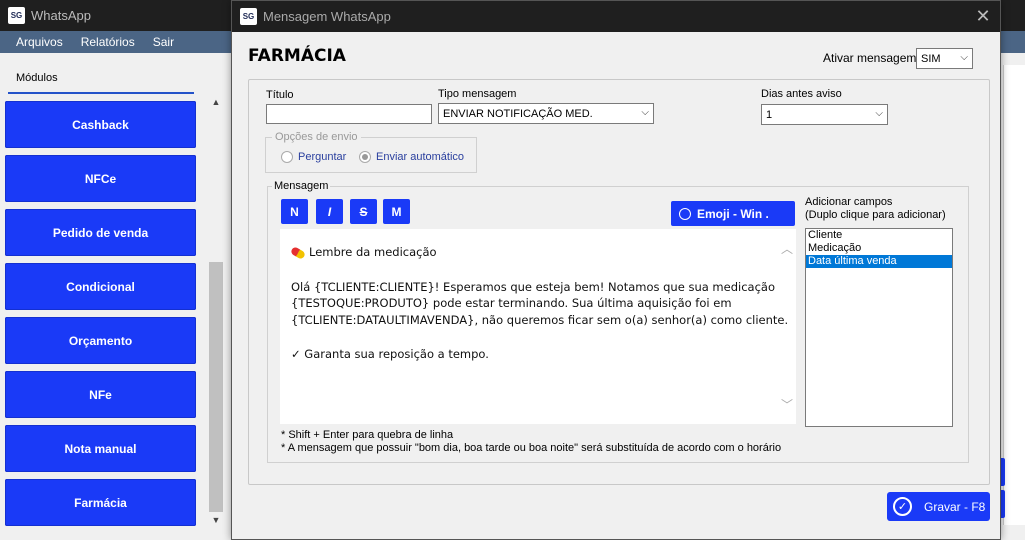  What do you see at coordinates (16, 15) in the screenshot?
I see `app-logo-icon: SG` at bounding box center [16, 15].